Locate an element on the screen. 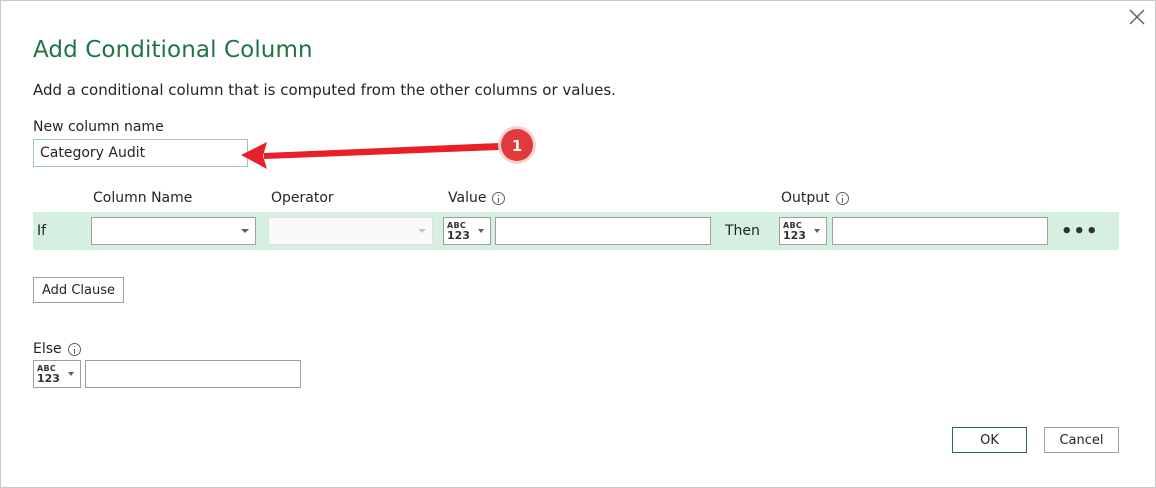 The height and width of the screenshot is (488, 1156). dialog-title: Add Conditional Column is located at coordinates (173, 50).